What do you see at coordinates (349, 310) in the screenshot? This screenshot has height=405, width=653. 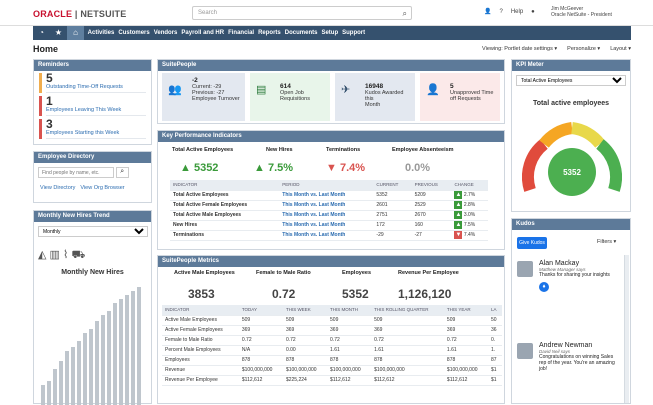 I see `column-header: THIS MONTH` at bounding box center [349, 310].